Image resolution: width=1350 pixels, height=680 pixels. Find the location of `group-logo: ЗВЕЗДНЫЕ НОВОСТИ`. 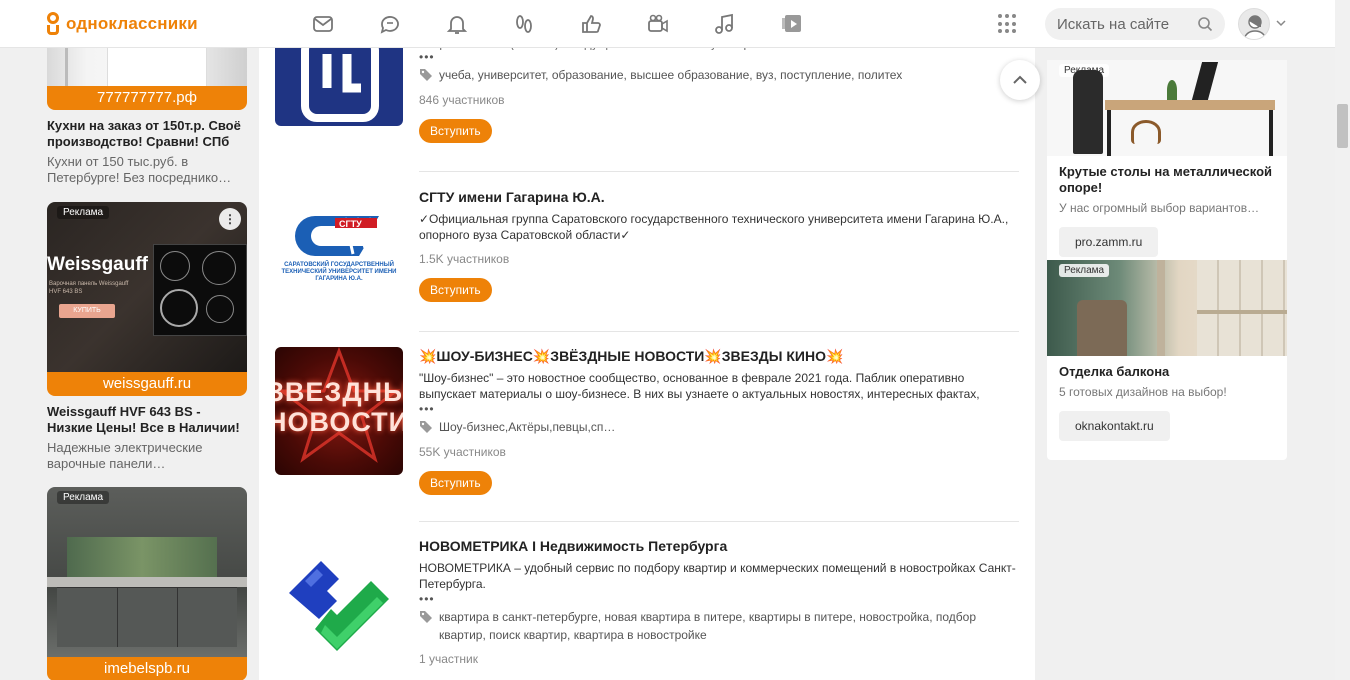

group-logo: ЗВЕЗДНЫЕ НОВОСТИ is located at coordinates (339, 411).